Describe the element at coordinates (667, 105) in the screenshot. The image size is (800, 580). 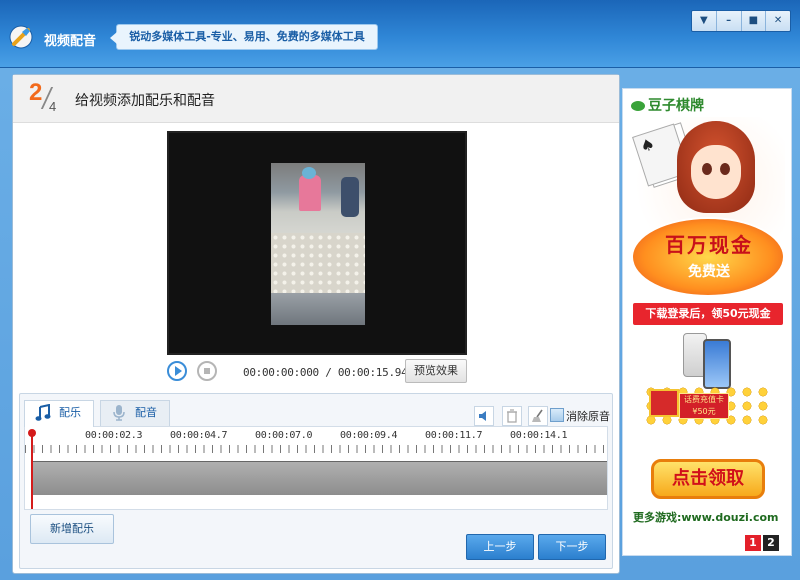
I see `ad-brand: 豆子棋牌` at that location.